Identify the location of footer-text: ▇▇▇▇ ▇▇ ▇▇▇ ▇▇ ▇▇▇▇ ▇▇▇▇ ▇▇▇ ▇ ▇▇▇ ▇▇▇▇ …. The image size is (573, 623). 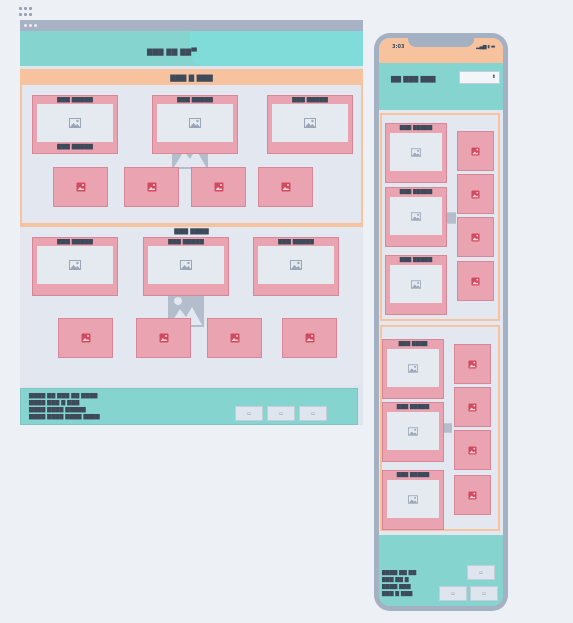
(64, 407).